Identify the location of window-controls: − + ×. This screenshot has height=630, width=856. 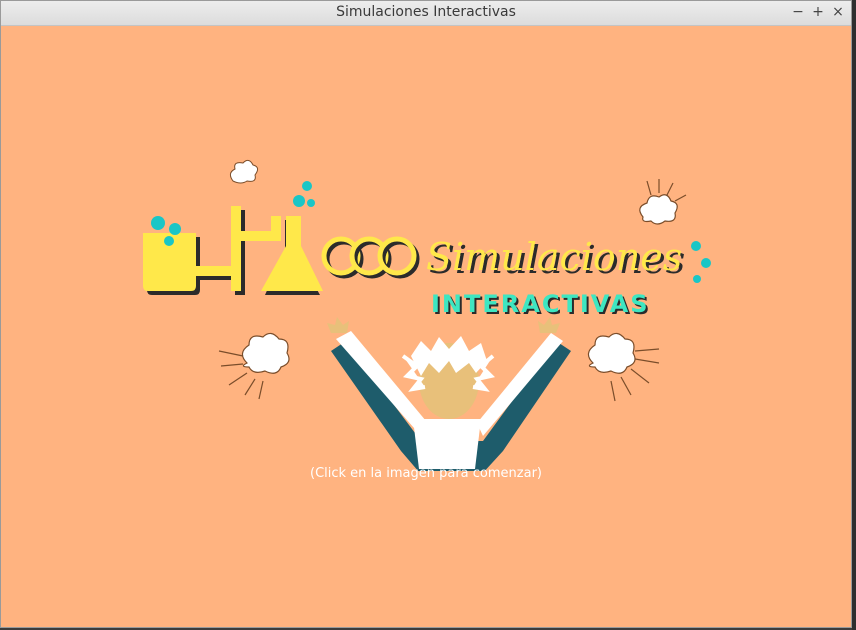
(818, 12).